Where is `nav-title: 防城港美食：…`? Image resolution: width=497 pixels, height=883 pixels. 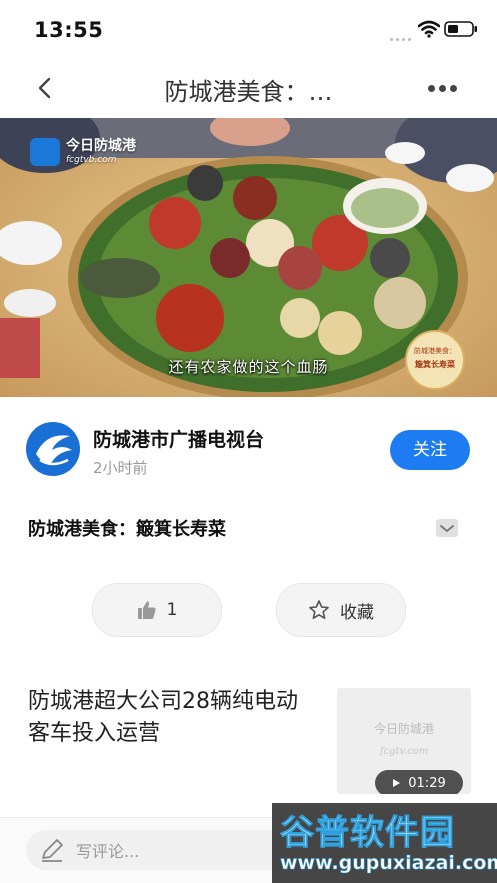 nav-title: 防城港美食：… is located at coordinates (248, 92).